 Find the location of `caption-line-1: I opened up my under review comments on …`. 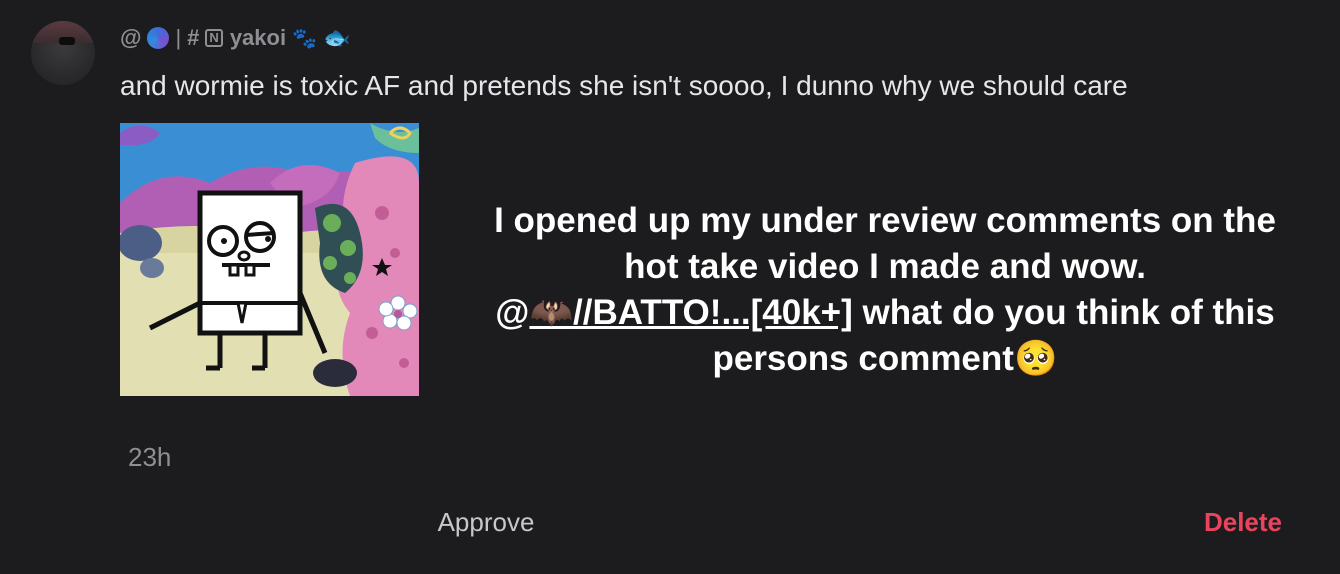

caption-line-1: I opened up my under review comments on … is located at coordinates (885, 220).